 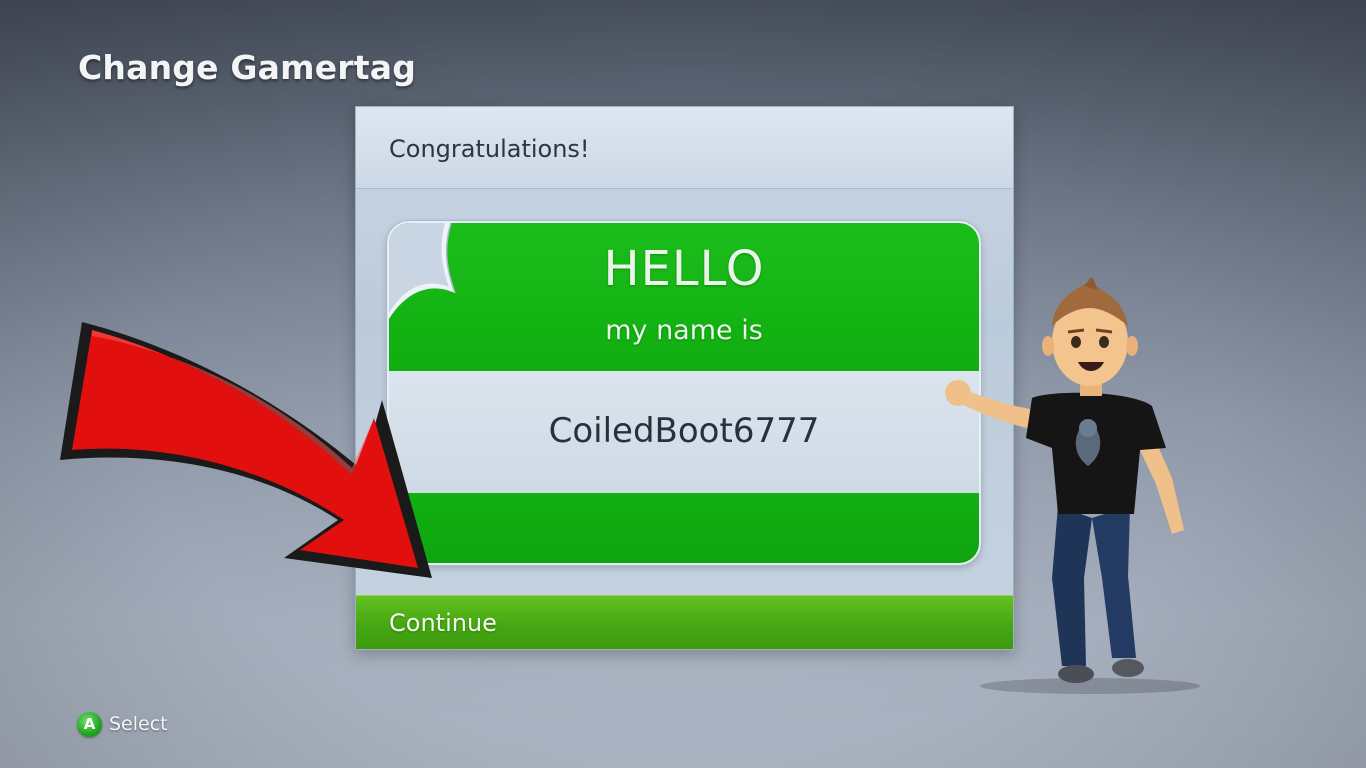 What do you see at coordinates (89, 724) in the screenshot?
I see `a-button-icon: A` at bounding box center [89, 724].